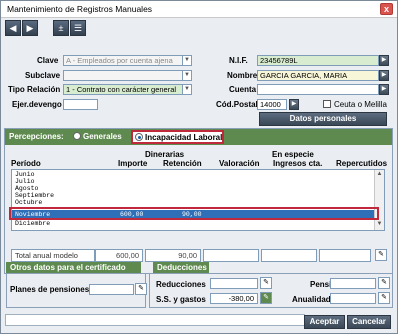 The image size is (398, 334). I want to click on subclave-select, so click(123, 75).